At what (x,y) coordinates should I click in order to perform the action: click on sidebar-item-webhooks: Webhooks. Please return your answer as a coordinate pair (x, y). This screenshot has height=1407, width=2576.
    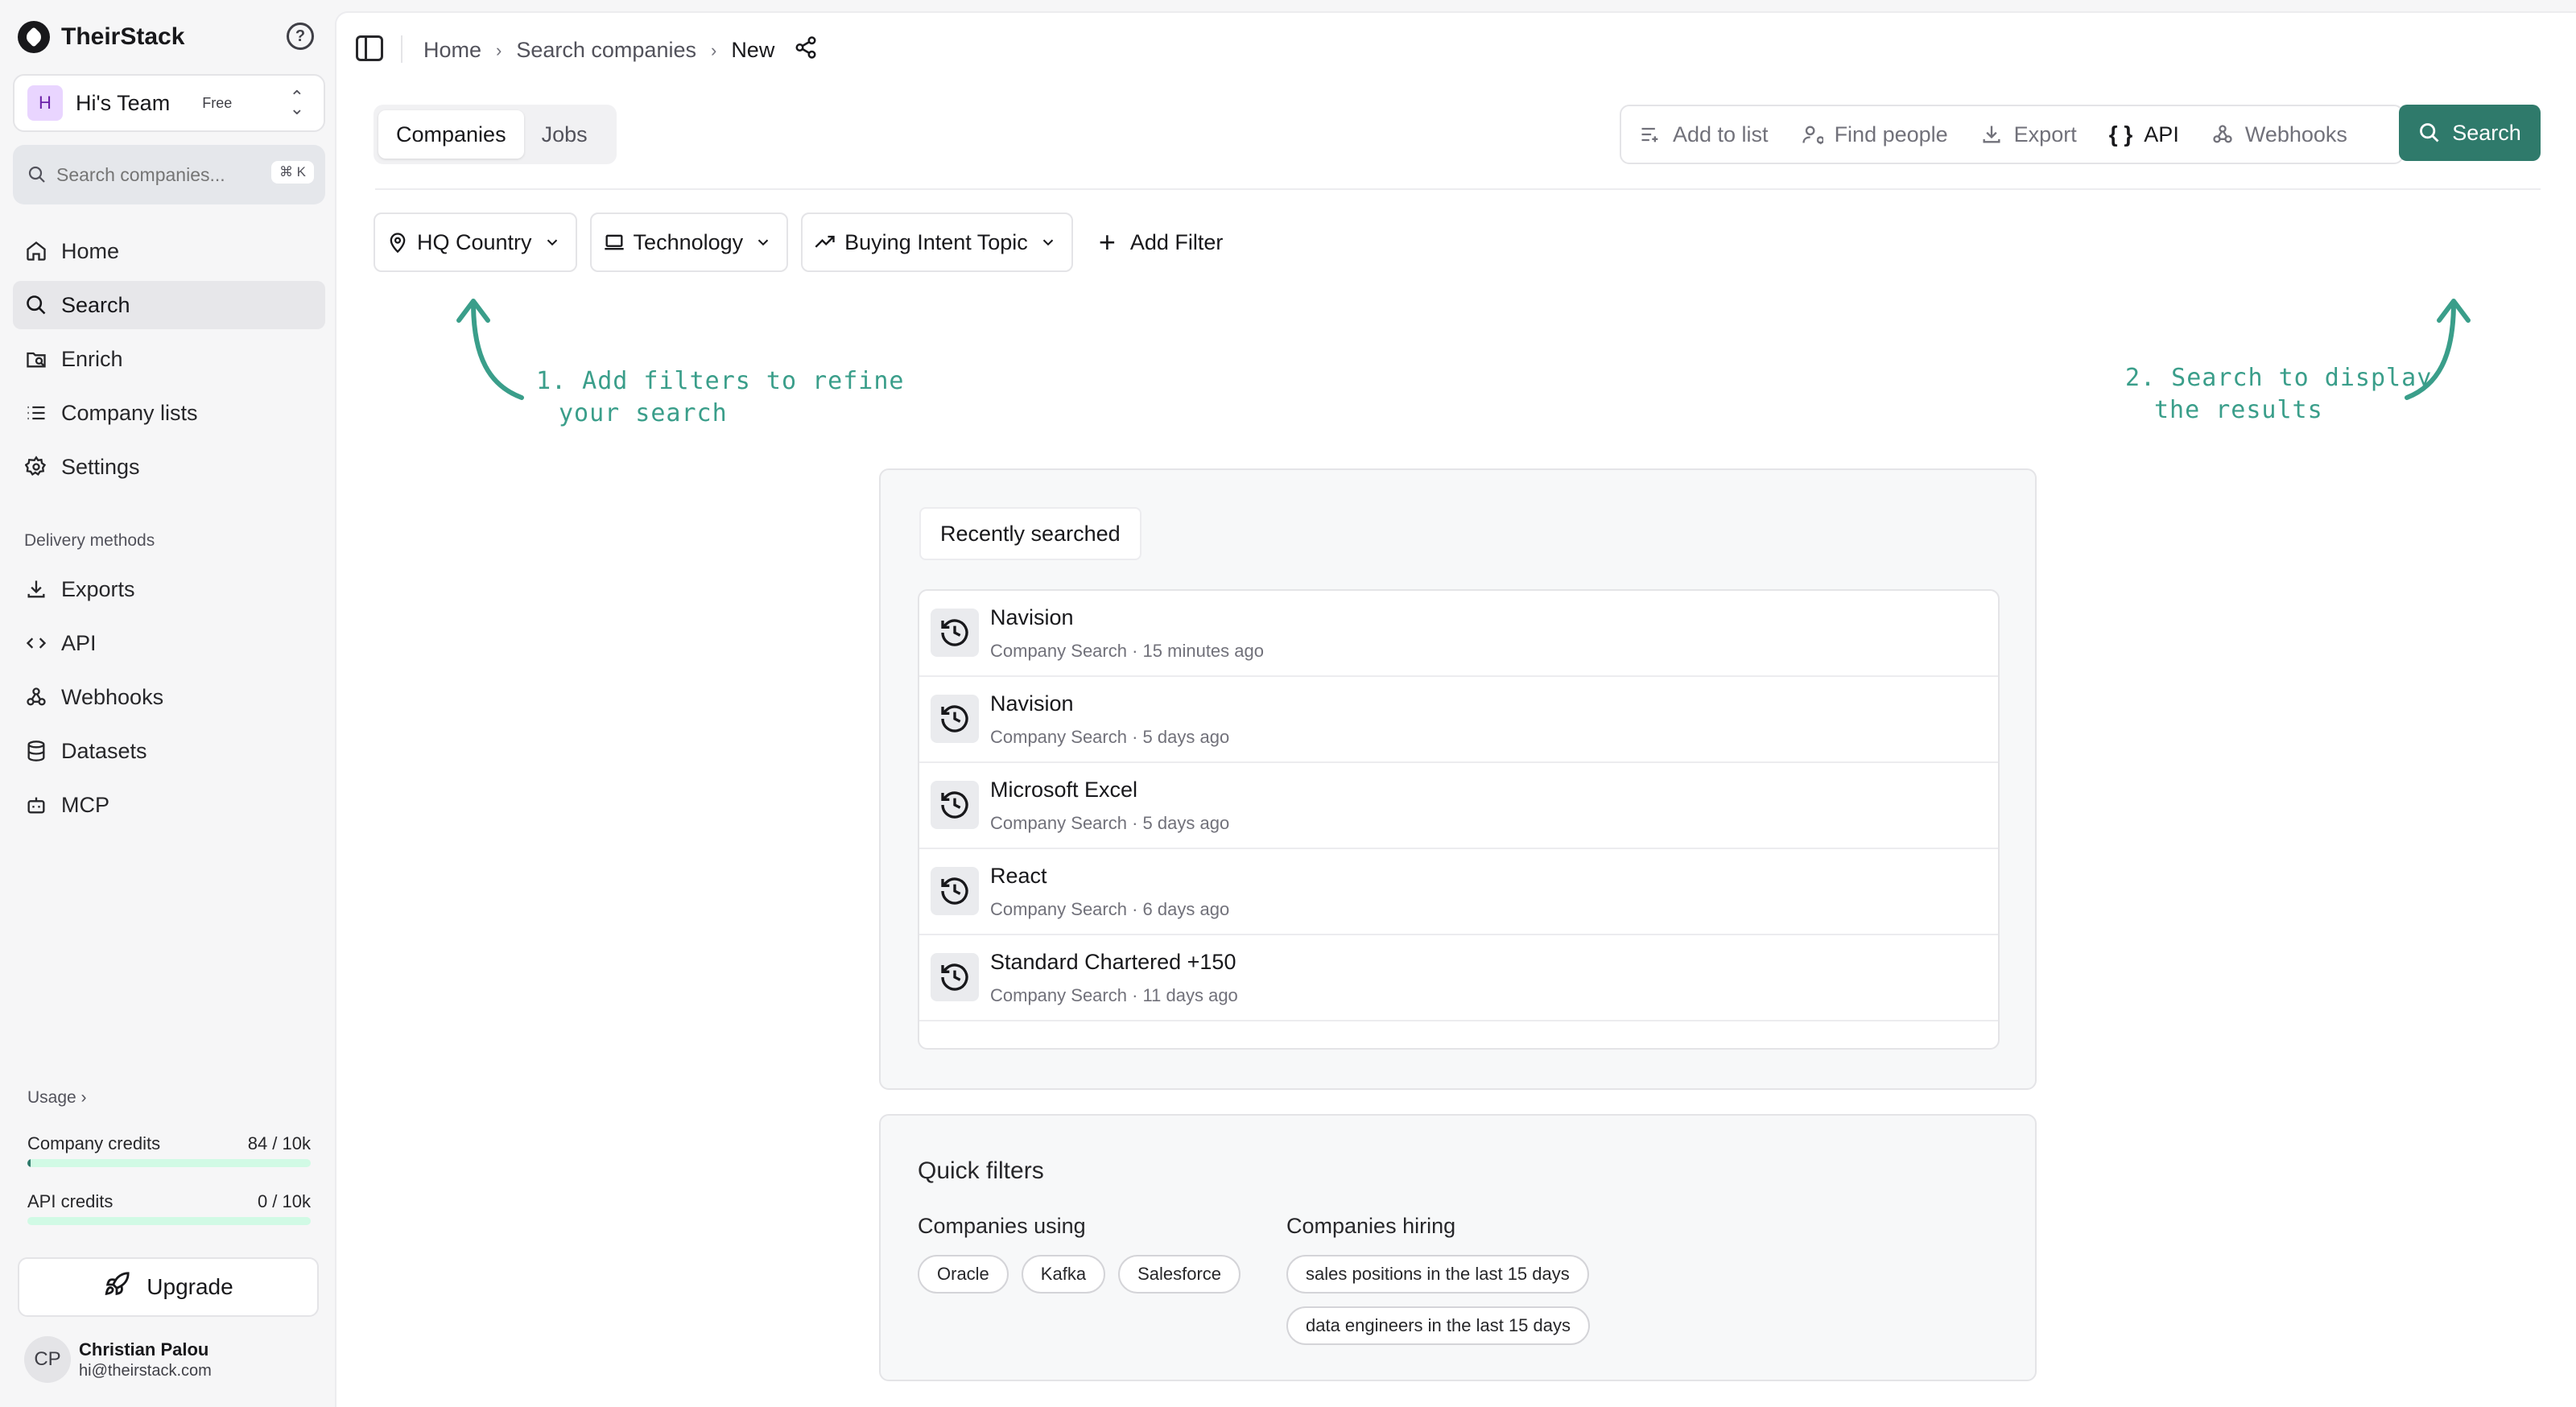
    Looking at the image, I should click on (169, 697).